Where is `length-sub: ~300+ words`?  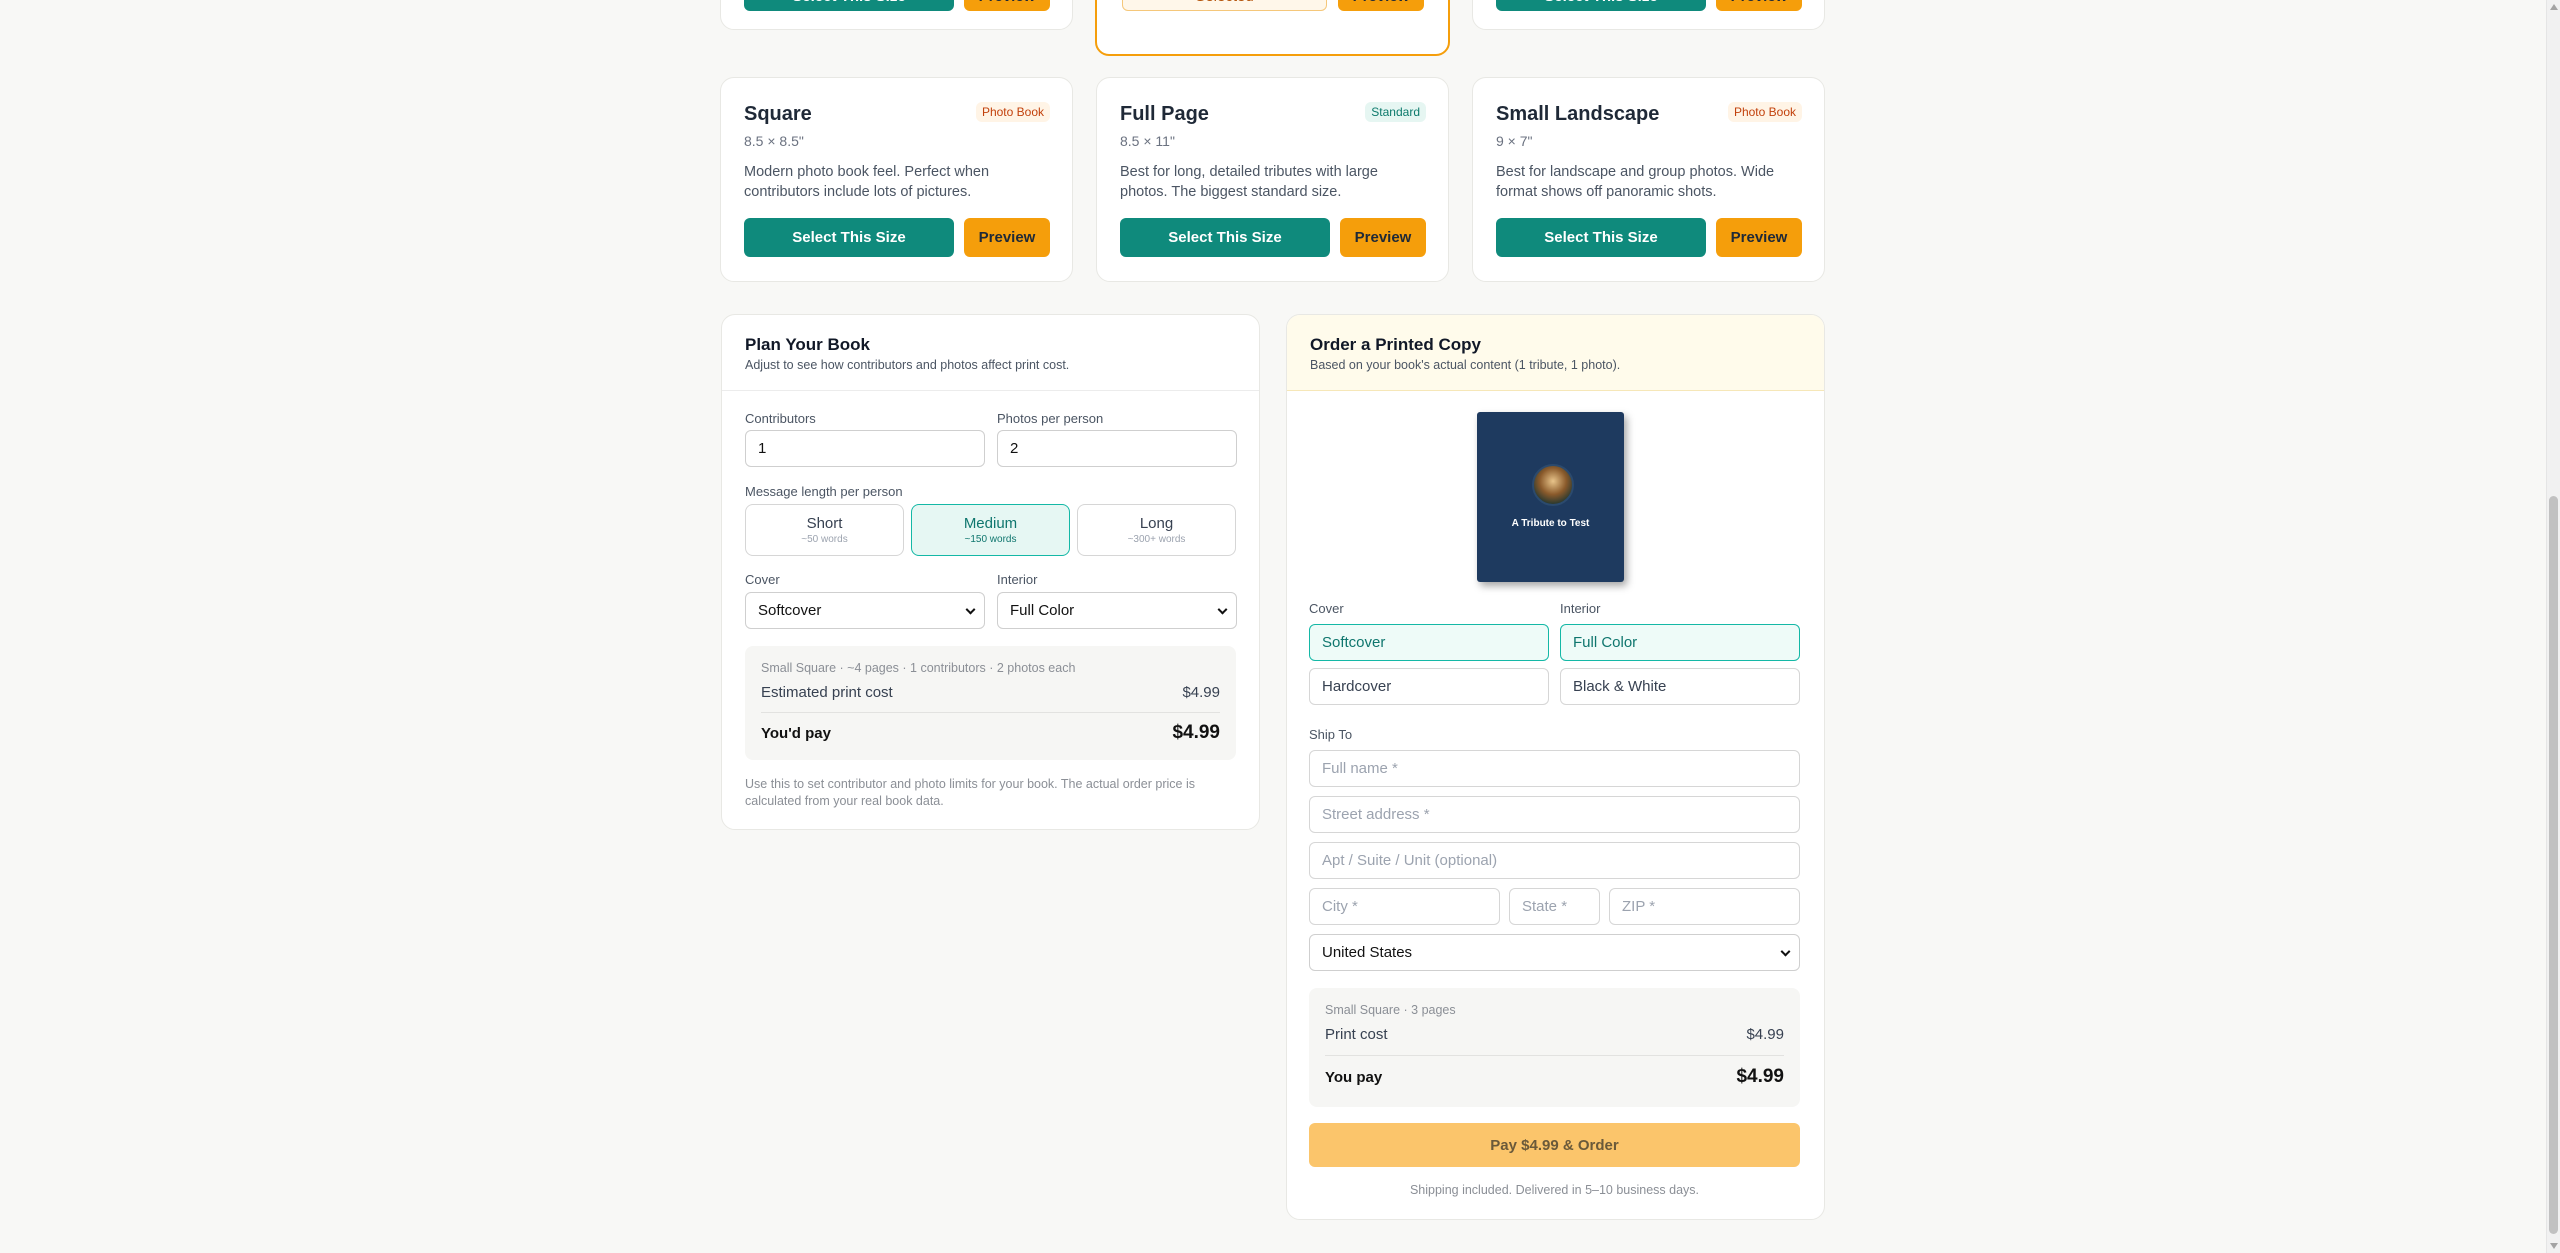 length-sub: ~300+ words is located at coordinates (1156, 539).